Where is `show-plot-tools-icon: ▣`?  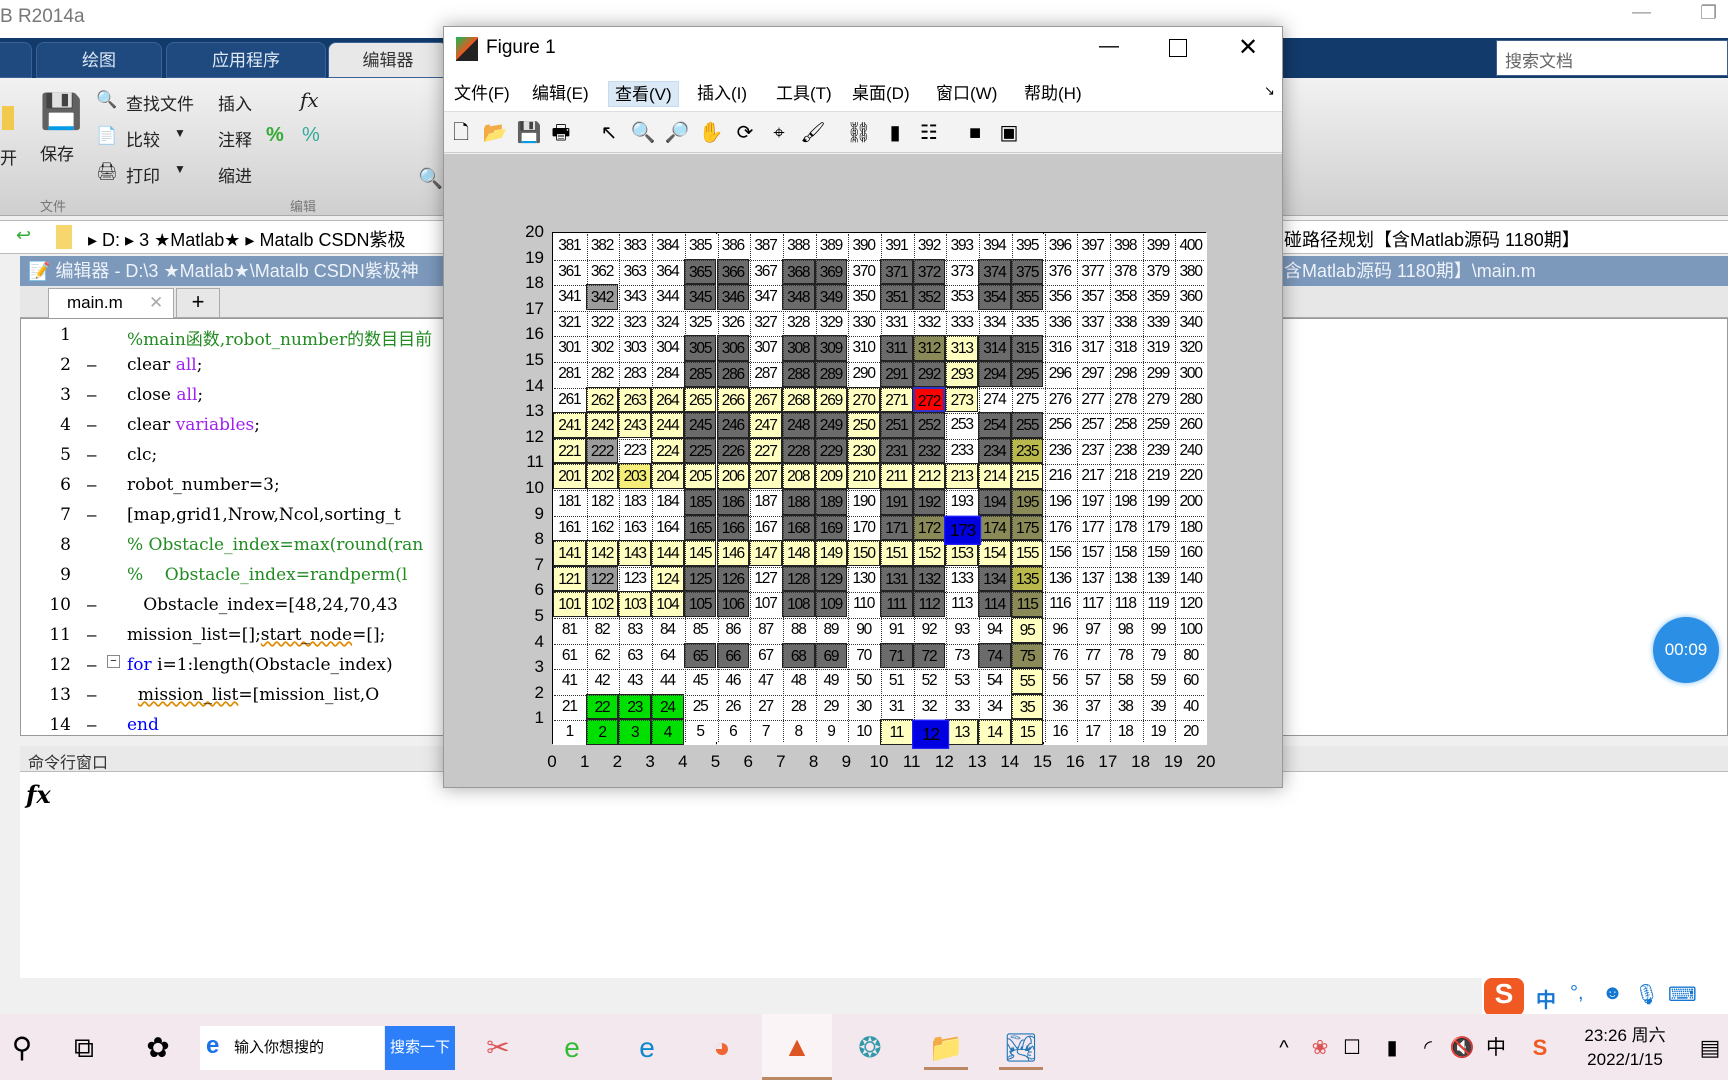
show-plot-tools-icon: ▣ is located at coordinates (1009, 133).